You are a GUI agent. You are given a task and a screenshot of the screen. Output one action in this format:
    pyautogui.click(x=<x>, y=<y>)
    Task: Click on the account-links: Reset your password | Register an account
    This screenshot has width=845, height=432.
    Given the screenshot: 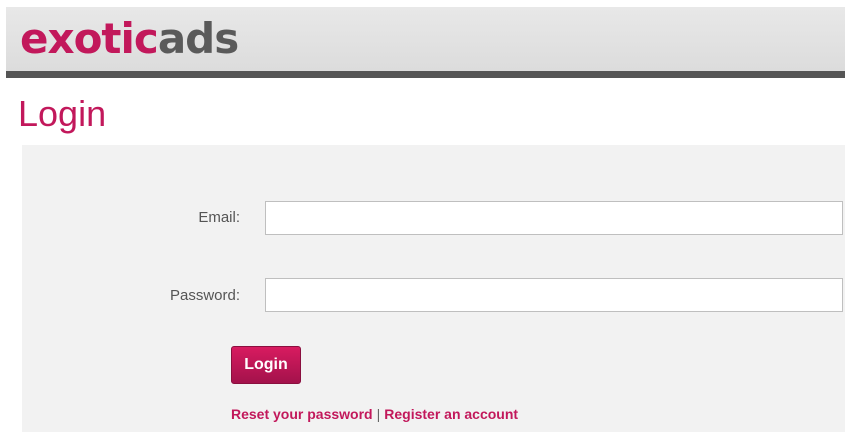 What is the action you would take?
    pyautogui.click(x=374, y=414)
    